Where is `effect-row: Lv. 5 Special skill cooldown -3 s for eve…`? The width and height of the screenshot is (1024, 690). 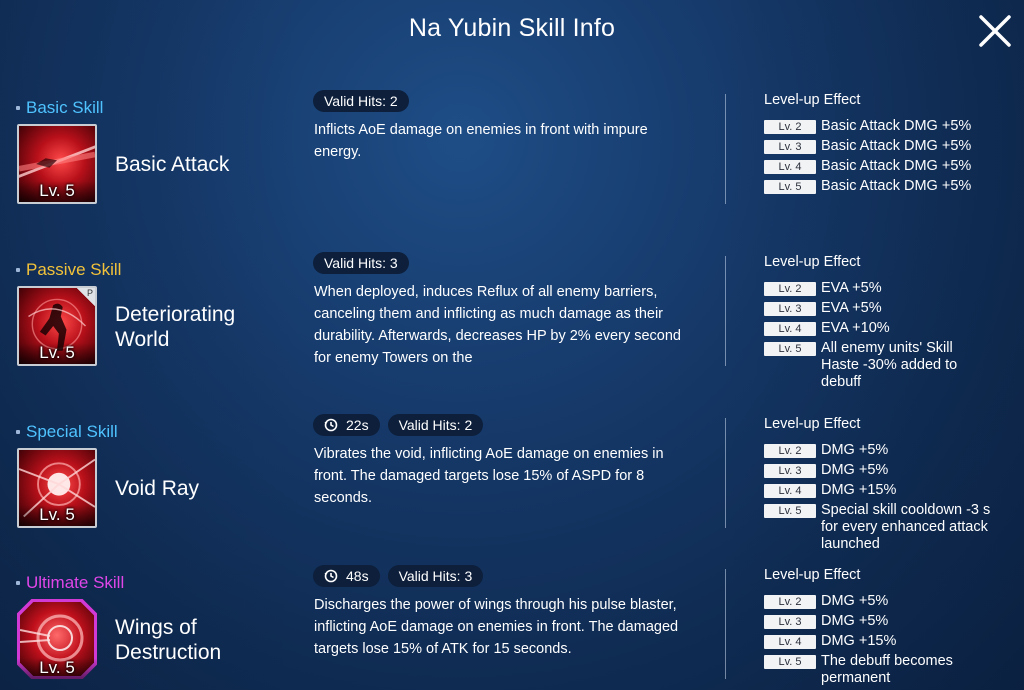 effect-row: Lv. 5 Special skill cooldown -3 s for eve… is located at coordinates (889, 527).